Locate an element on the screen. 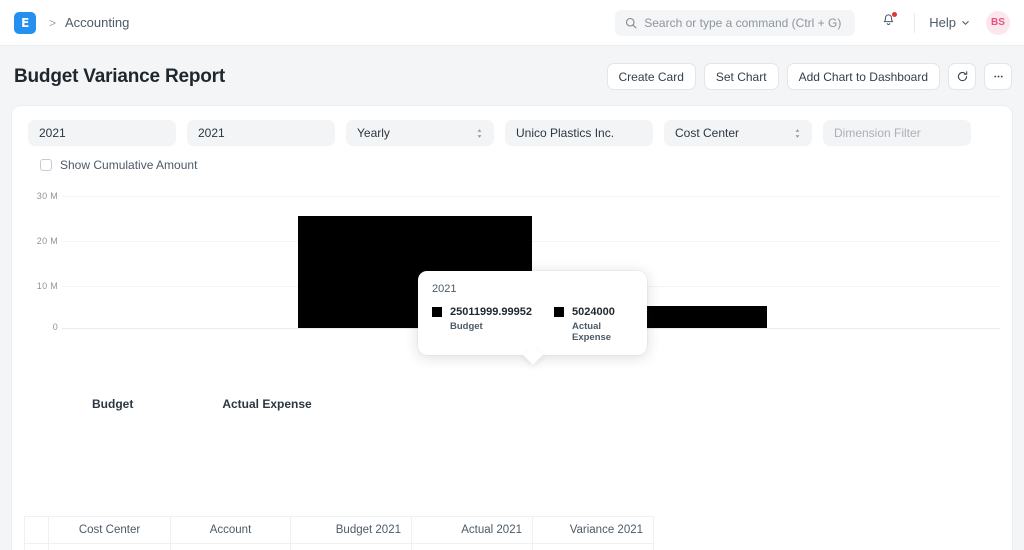 The height and width of the screenshot is (550, 1024). help-label: Help is located at coordinates (942, 22).